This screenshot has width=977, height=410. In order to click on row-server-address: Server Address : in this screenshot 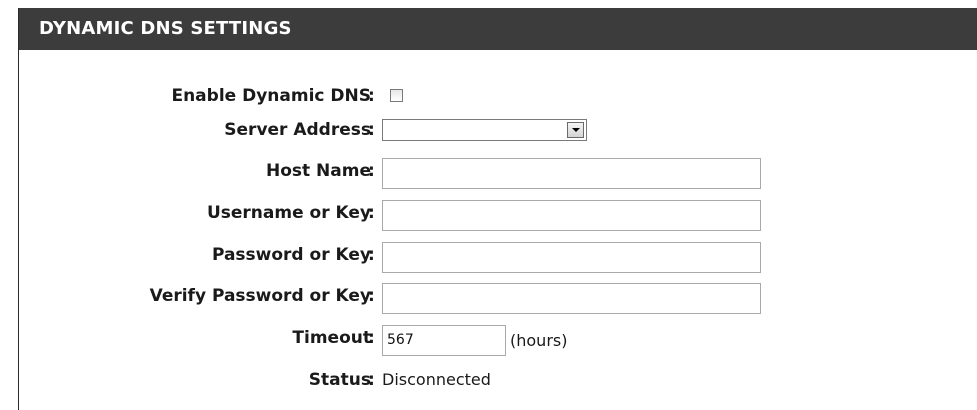, I will do `click(489, 130)`.